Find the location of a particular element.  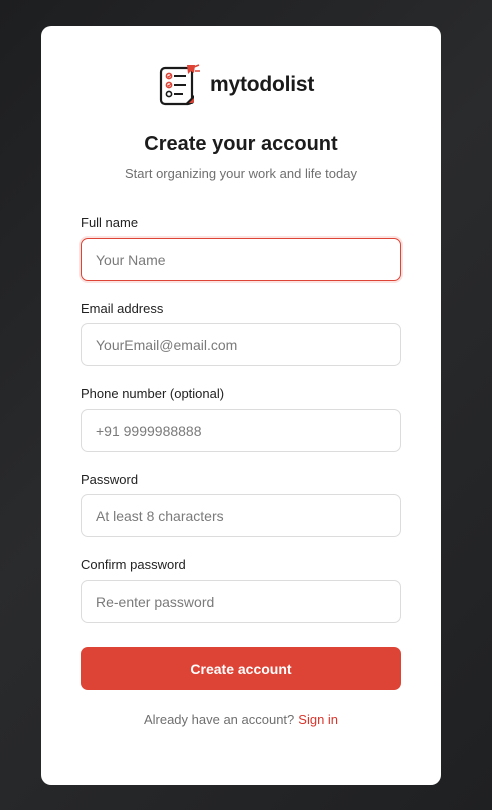

email-label: Email address is located at coordinates (122, 308).